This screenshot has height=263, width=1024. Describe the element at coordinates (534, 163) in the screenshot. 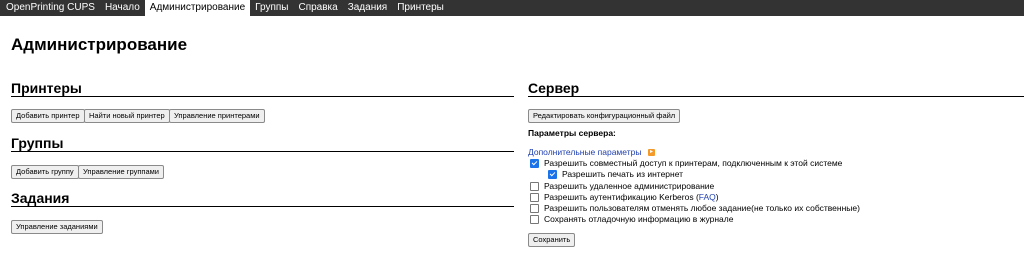

I see `share-printers-checkbox` at that location.